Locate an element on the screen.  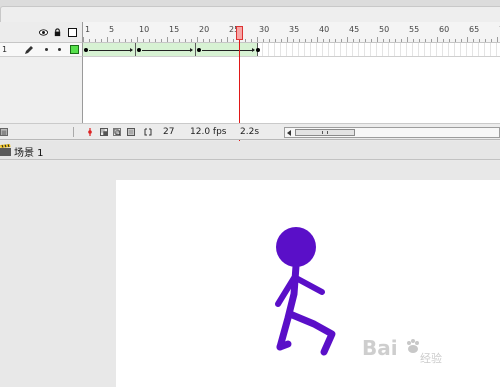
layer-number: 1 is located at coordinates (5, 49).